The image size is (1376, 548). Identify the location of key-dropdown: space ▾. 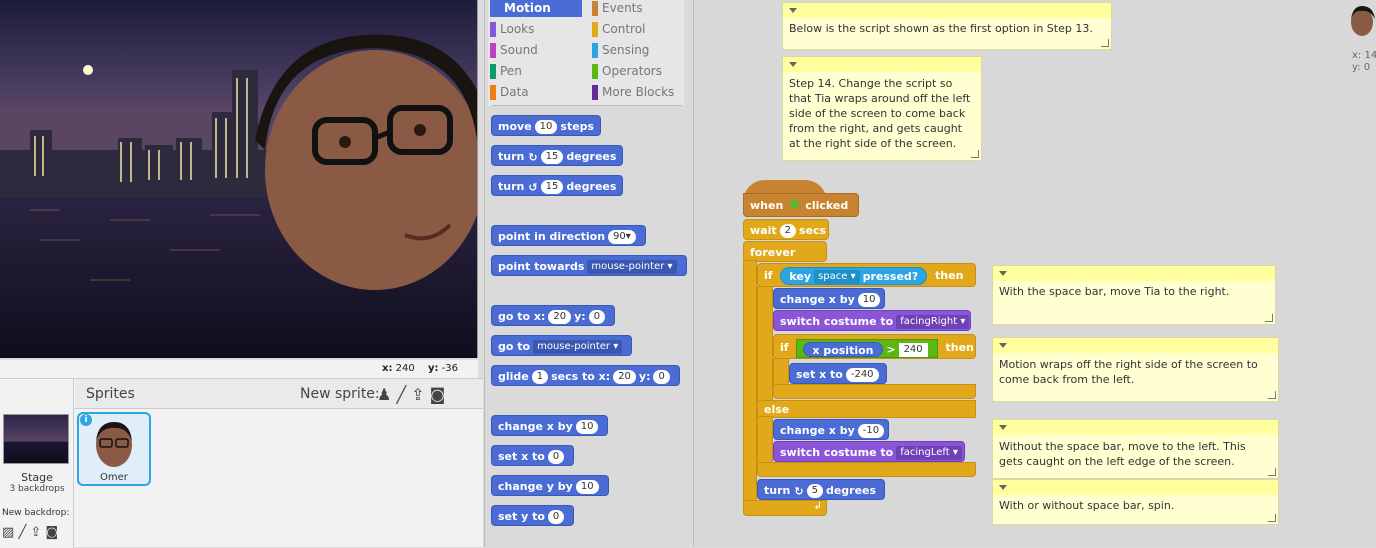
(837, 277).